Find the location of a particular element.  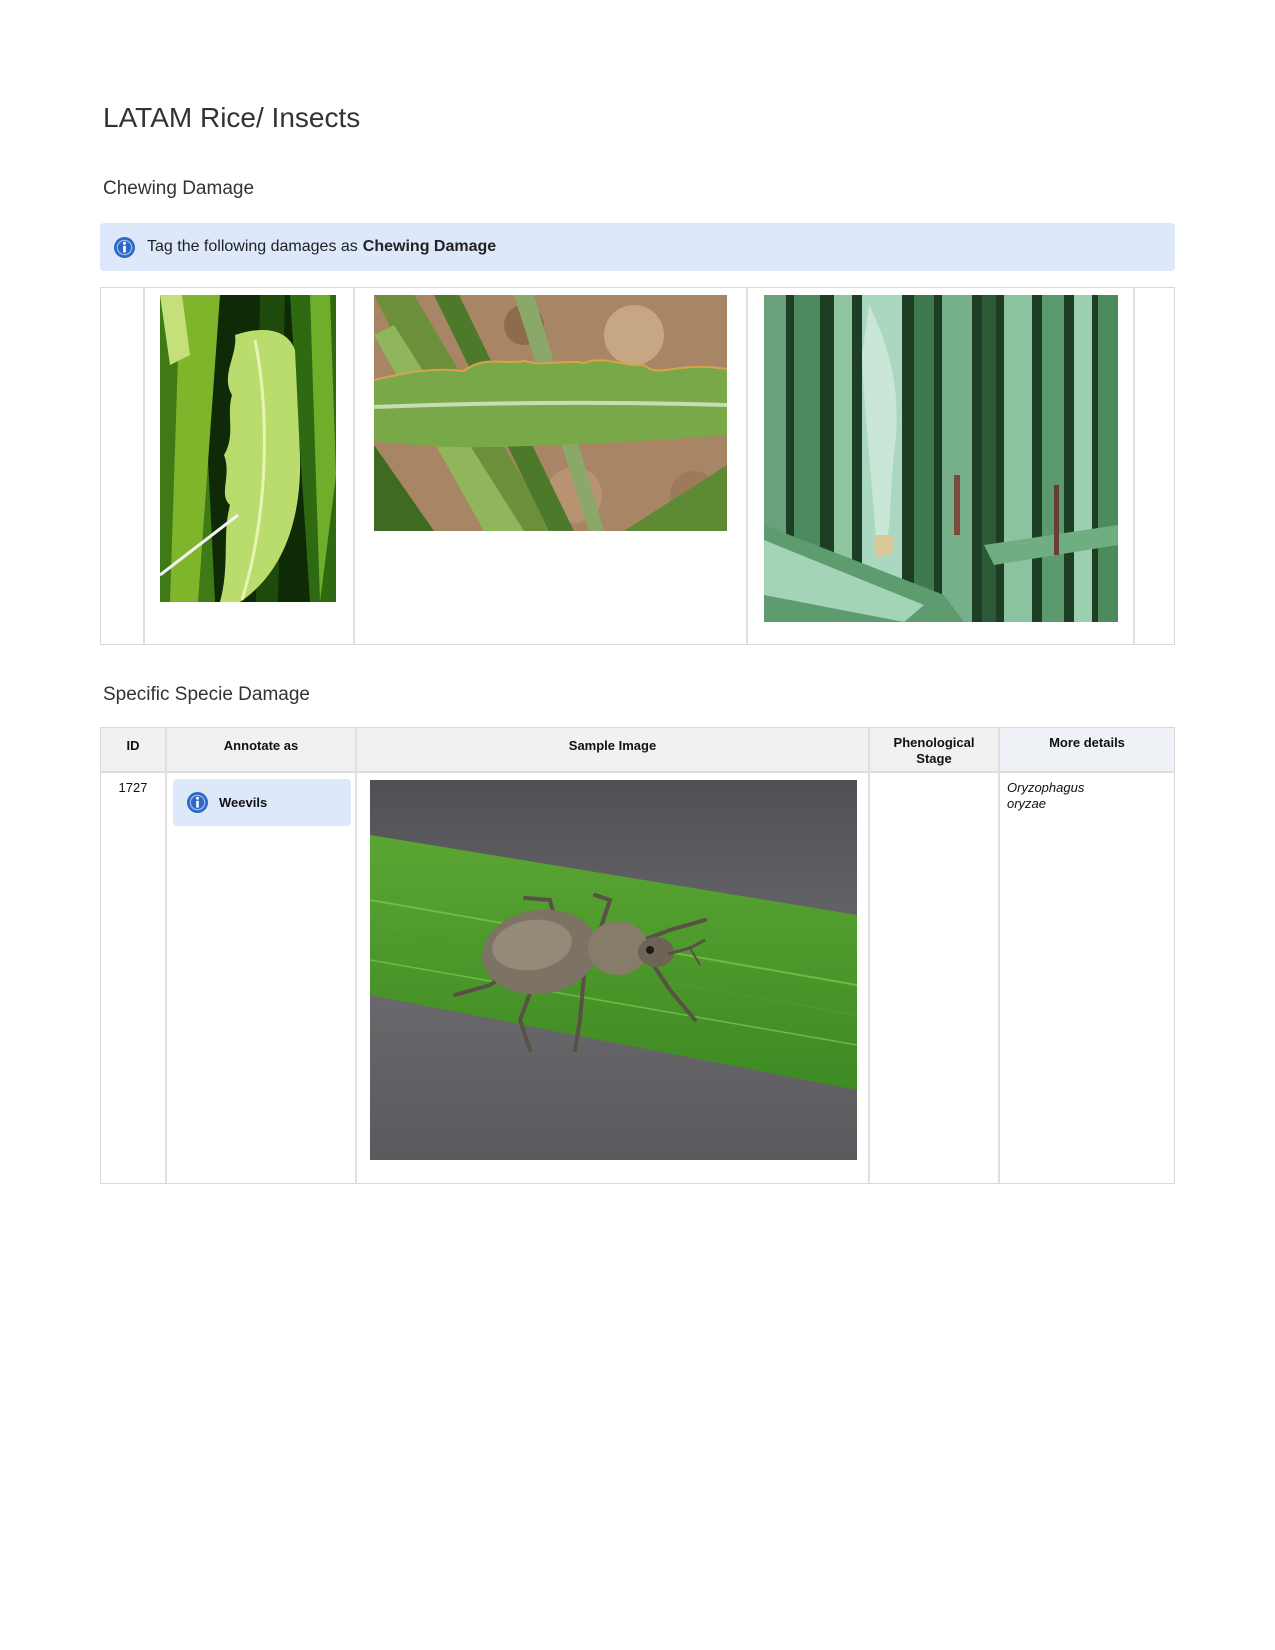

header-phenological-stage: Phenological Stage is located at coordinates (935, 749).